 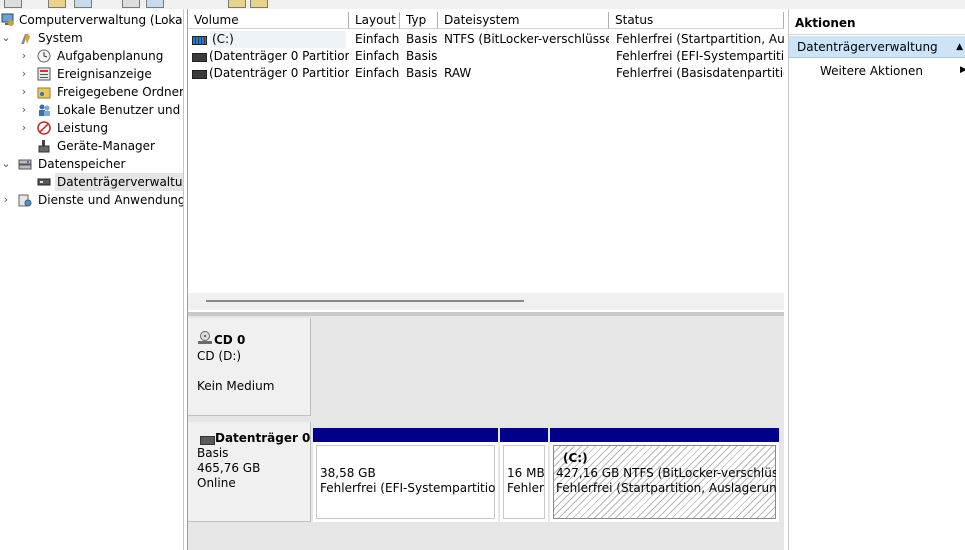 I want to click on column-header-layout: Layout, so click(x=374, y=20).